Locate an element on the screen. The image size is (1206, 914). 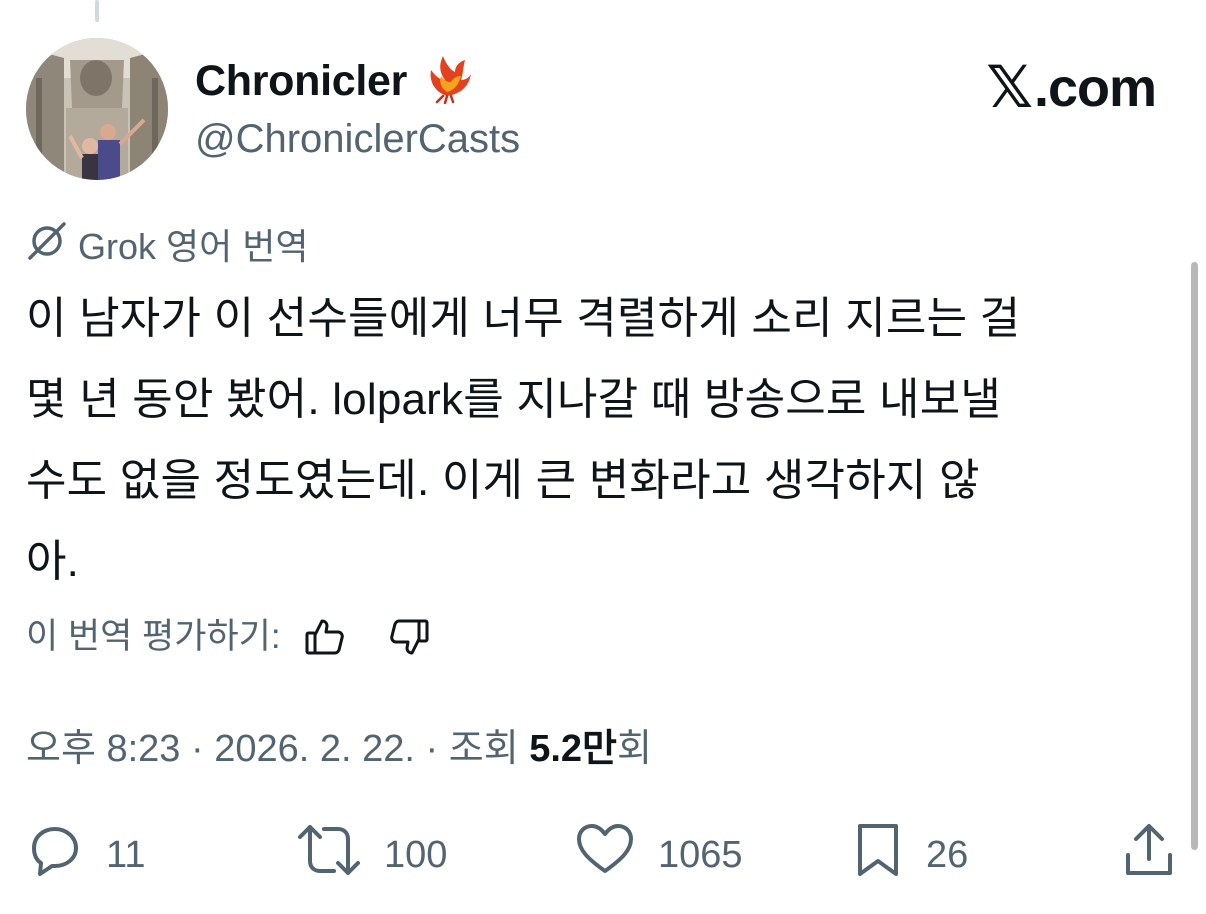
x-logo-icon: 𝕏 is located at coordinates (1009, 87).